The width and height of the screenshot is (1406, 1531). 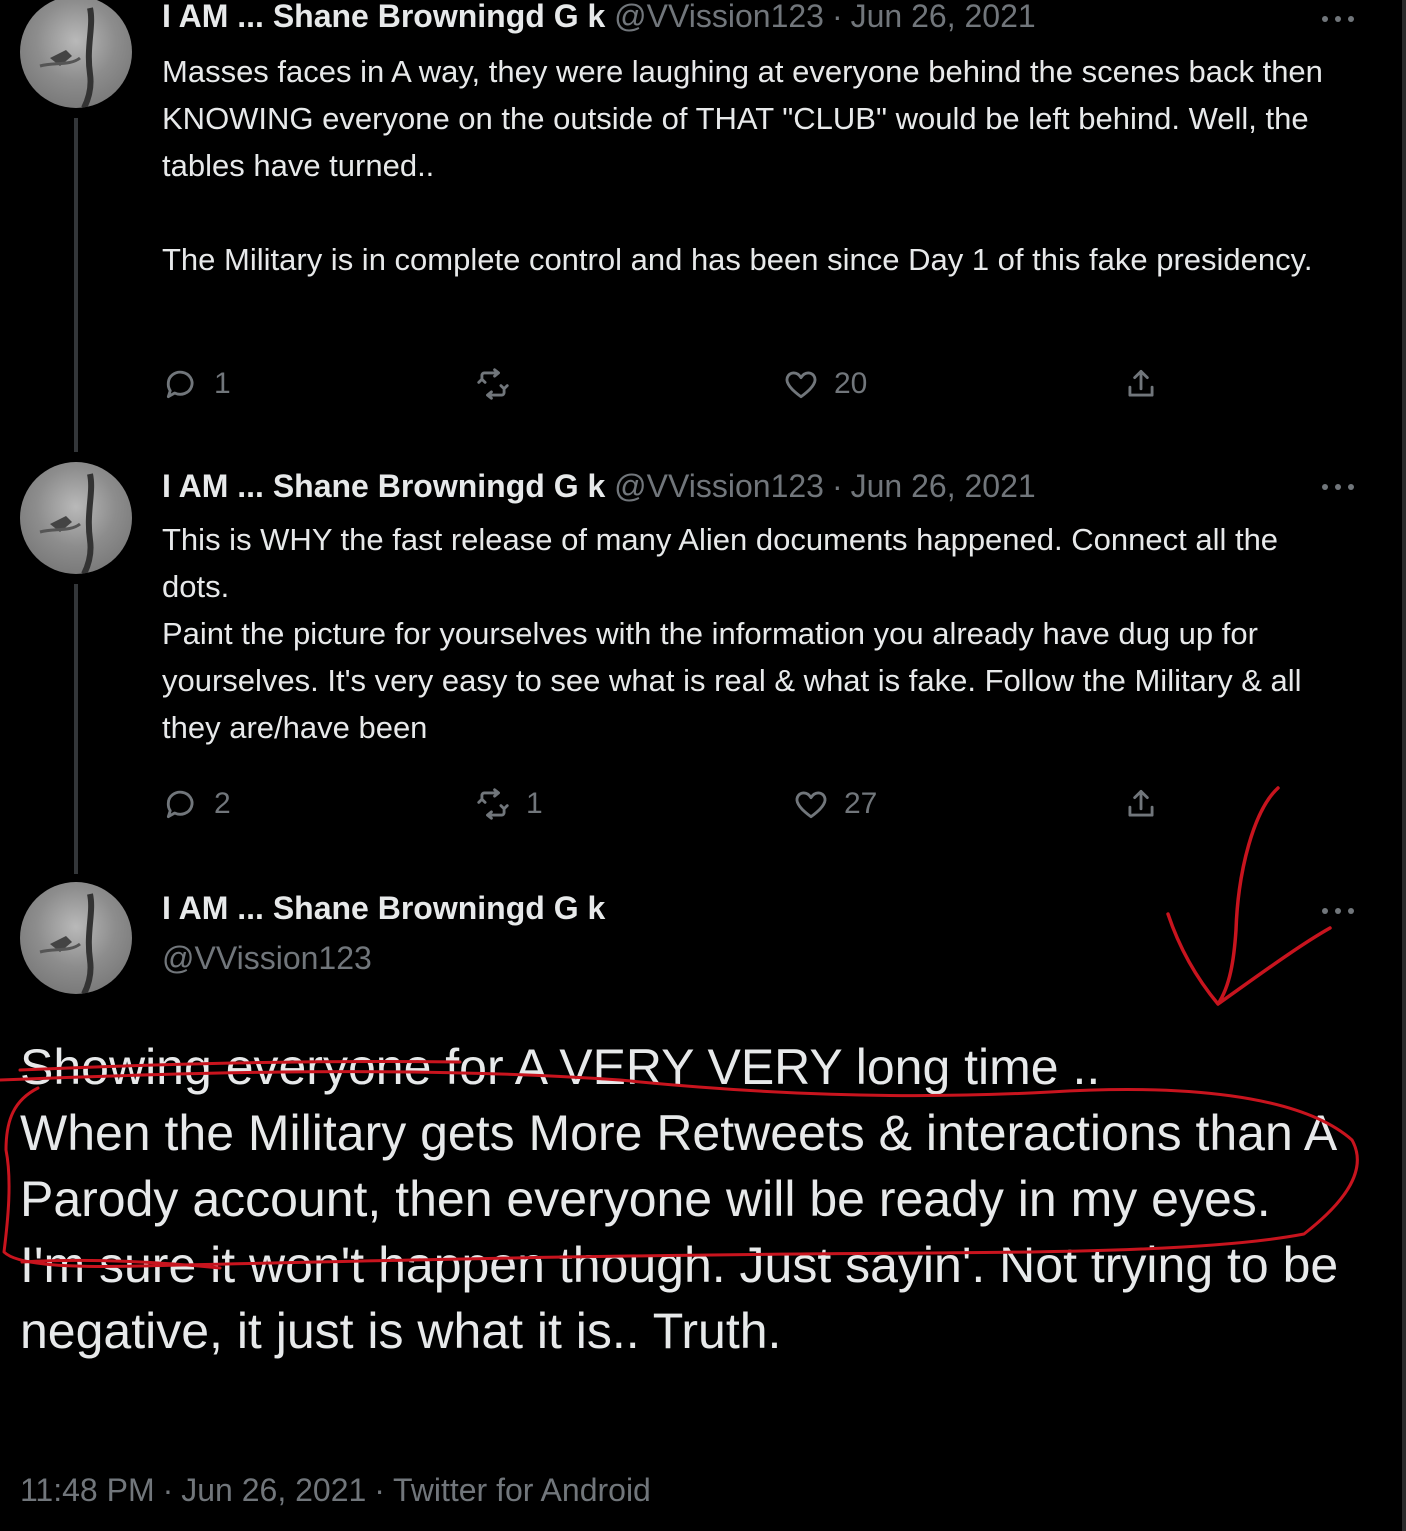 I want to click on reply-count: 2, so click(x=222, y=803).